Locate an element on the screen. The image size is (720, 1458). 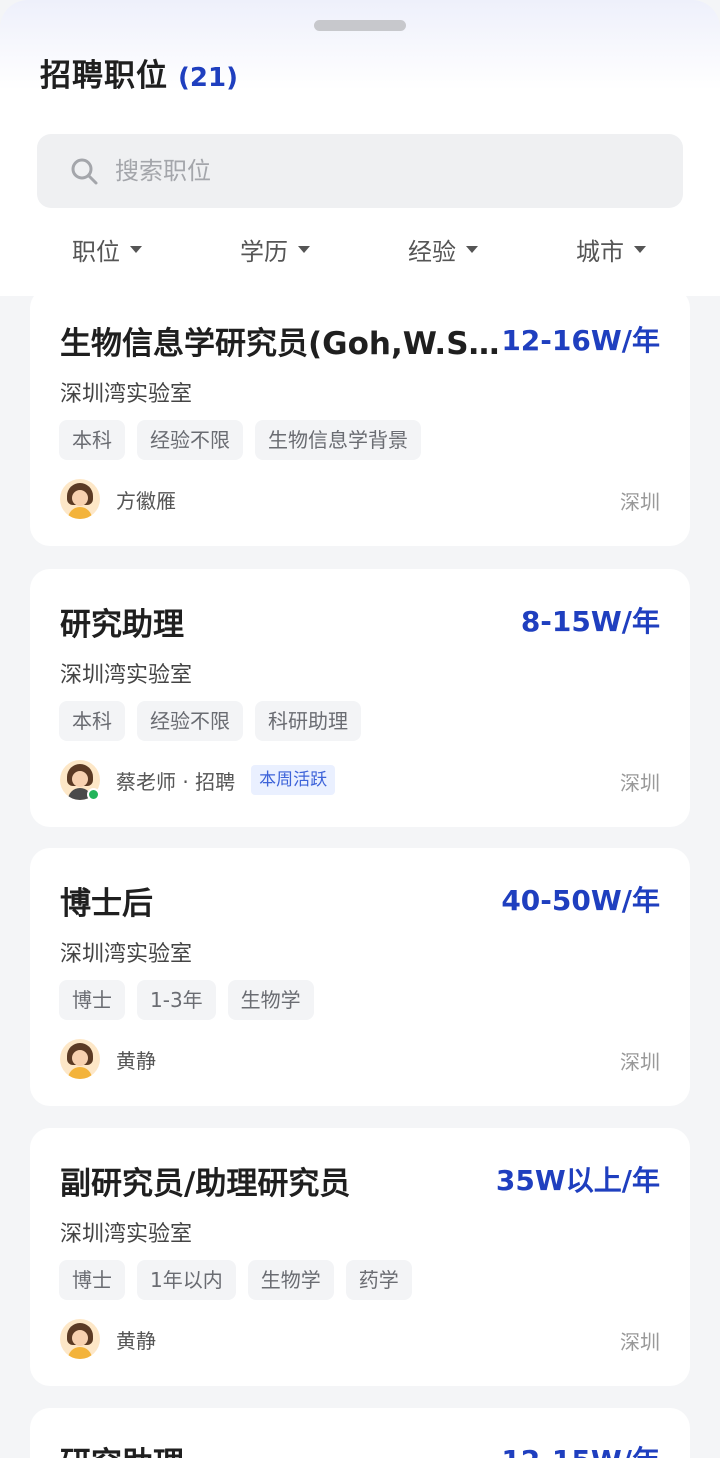
job-card: 研究助理 12-15W/年 is located at coordinates (360, 1433).